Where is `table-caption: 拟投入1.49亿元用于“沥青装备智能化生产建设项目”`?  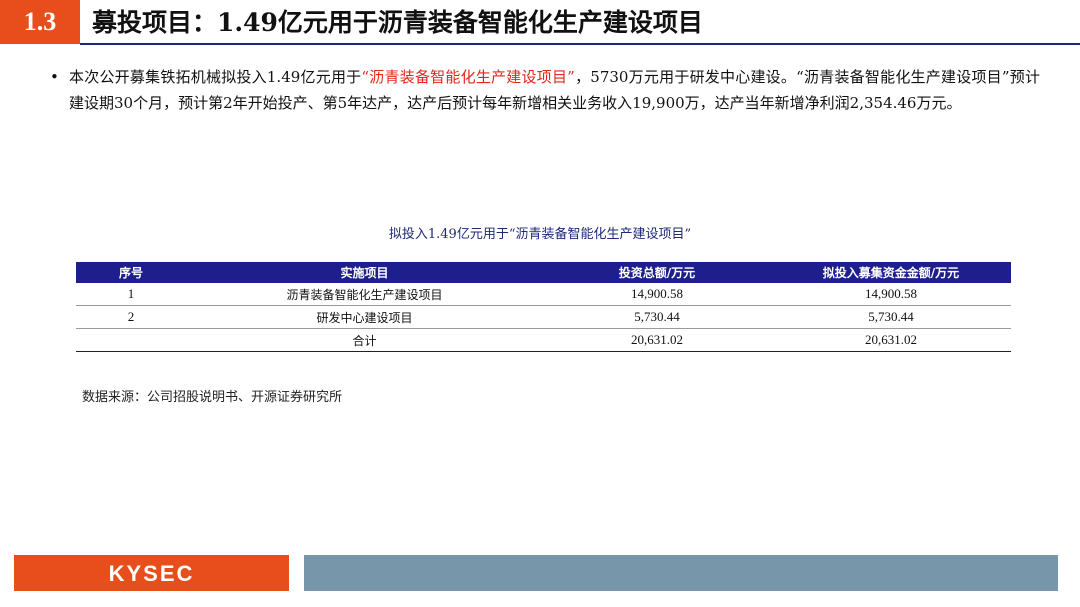 table-caption: 拟投入1.49亿元用于“沥青装备智能化生产建设项目” is located at coordinates (540, 234).